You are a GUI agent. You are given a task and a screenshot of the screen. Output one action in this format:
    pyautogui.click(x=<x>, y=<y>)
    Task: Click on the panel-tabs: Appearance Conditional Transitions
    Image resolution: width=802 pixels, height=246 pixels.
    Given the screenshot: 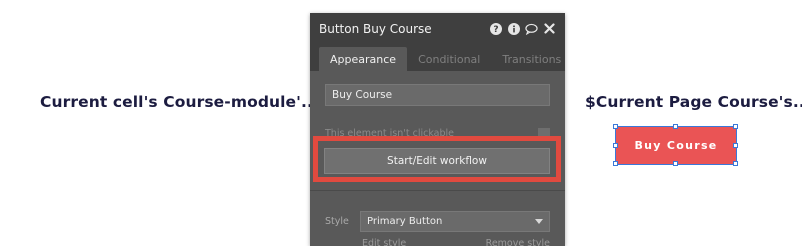 What is the action you would take?
    pyautogui.click(x=437, y=57)
    